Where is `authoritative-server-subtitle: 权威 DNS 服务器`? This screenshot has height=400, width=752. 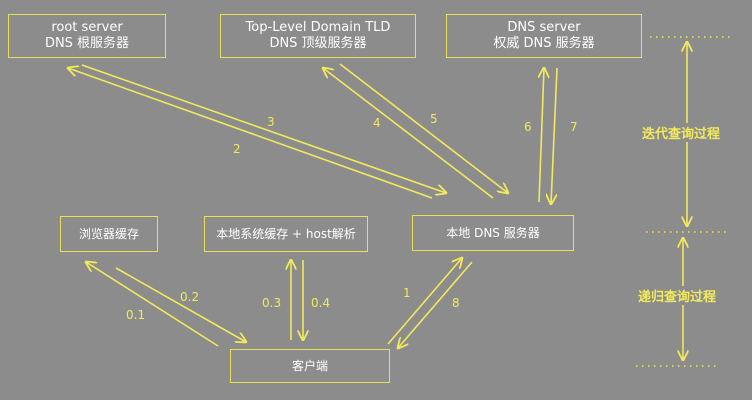
authoritative-server-subtitle: 权威 DNS 服务器 is located at coordinates (544, 43).